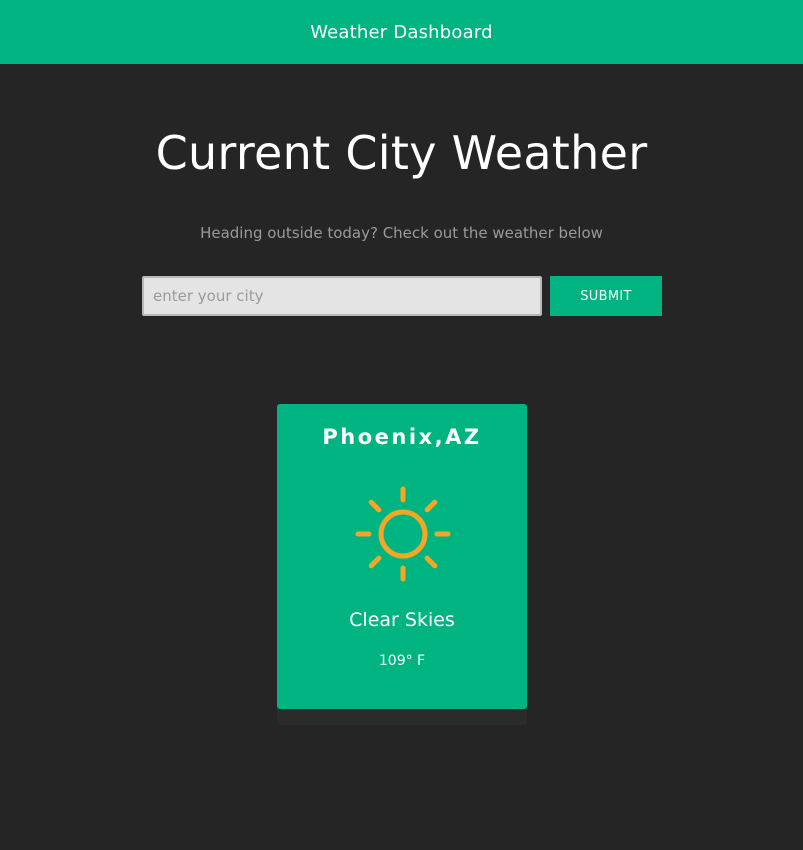 The image size is (803, 850). I want to click on submit-button: SUBMIT, so click(606, 296).